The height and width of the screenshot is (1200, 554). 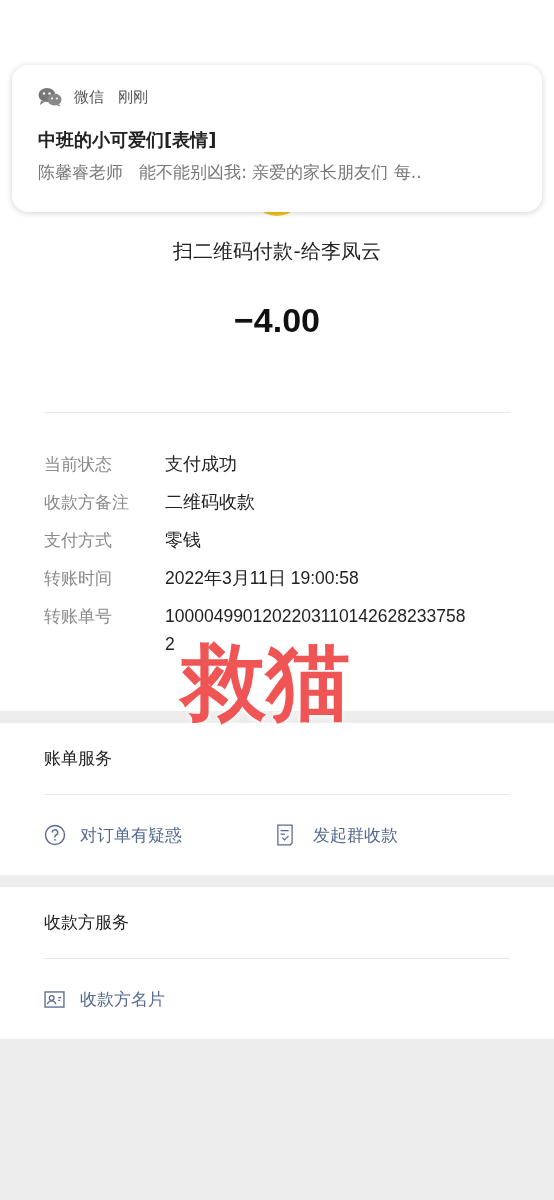 I want to click on detail-label: 转账时间, so click(x=78, y=578).